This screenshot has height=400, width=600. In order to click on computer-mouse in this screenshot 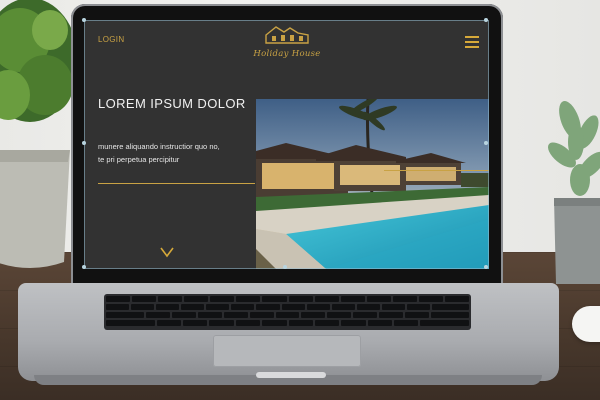, I will do `click(586, 324)`.